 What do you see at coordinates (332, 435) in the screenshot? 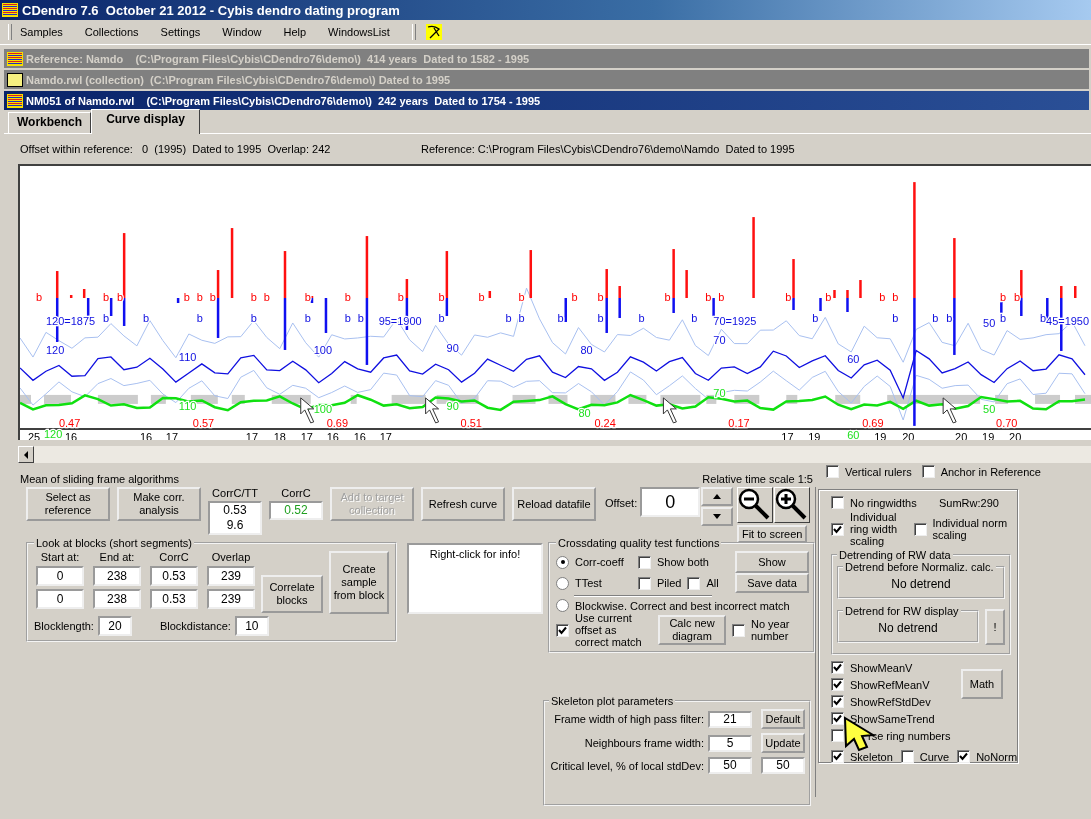
I see `axis-label: 16` at bounding box center [332, 435].